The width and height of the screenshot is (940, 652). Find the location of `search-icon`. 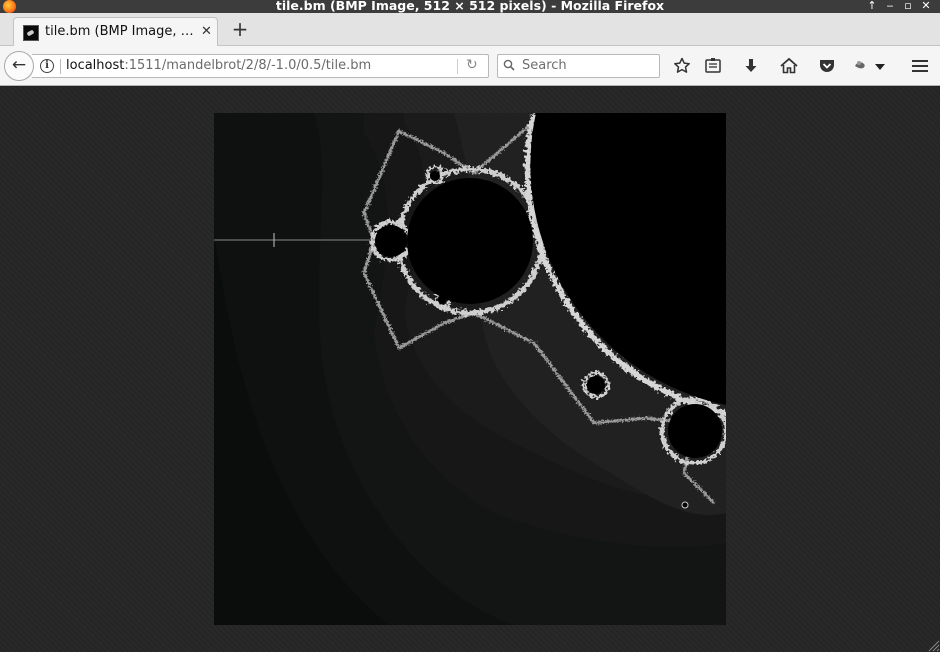

search-icon is located at coordinates (509, 65).